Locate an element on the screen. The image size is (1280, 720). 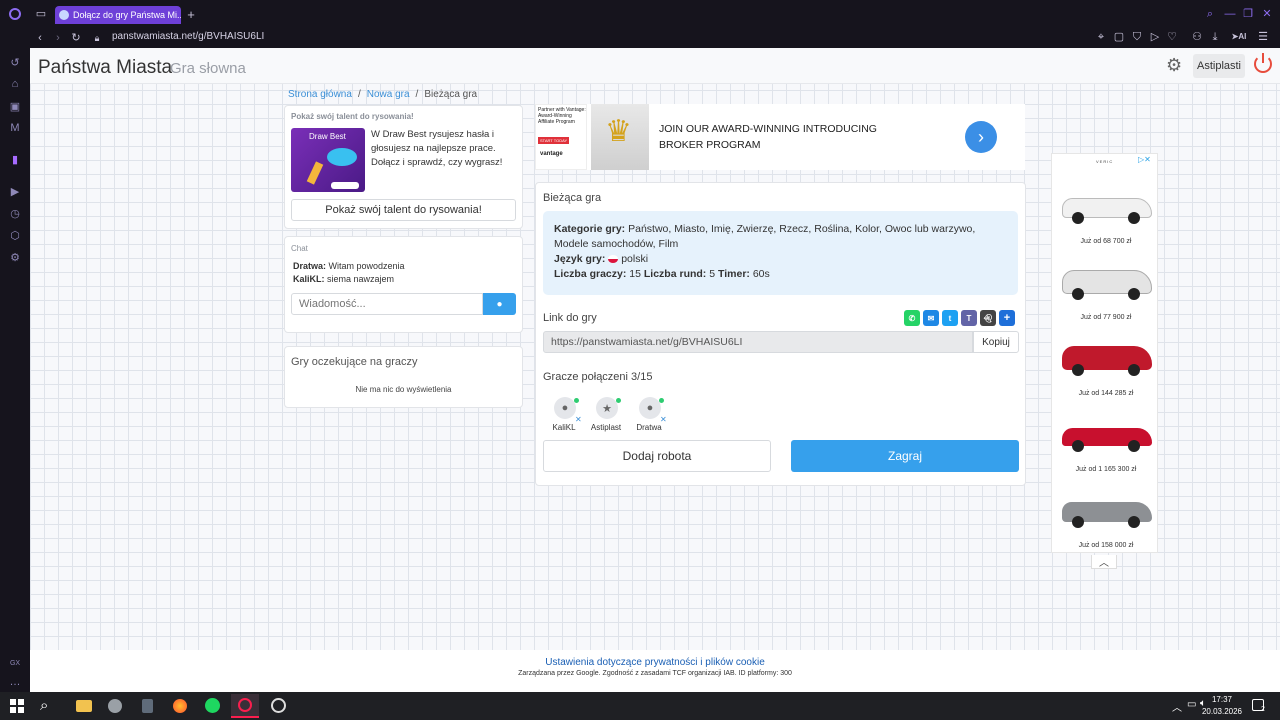
gx-label: GX is located at coordinates (15, 663).